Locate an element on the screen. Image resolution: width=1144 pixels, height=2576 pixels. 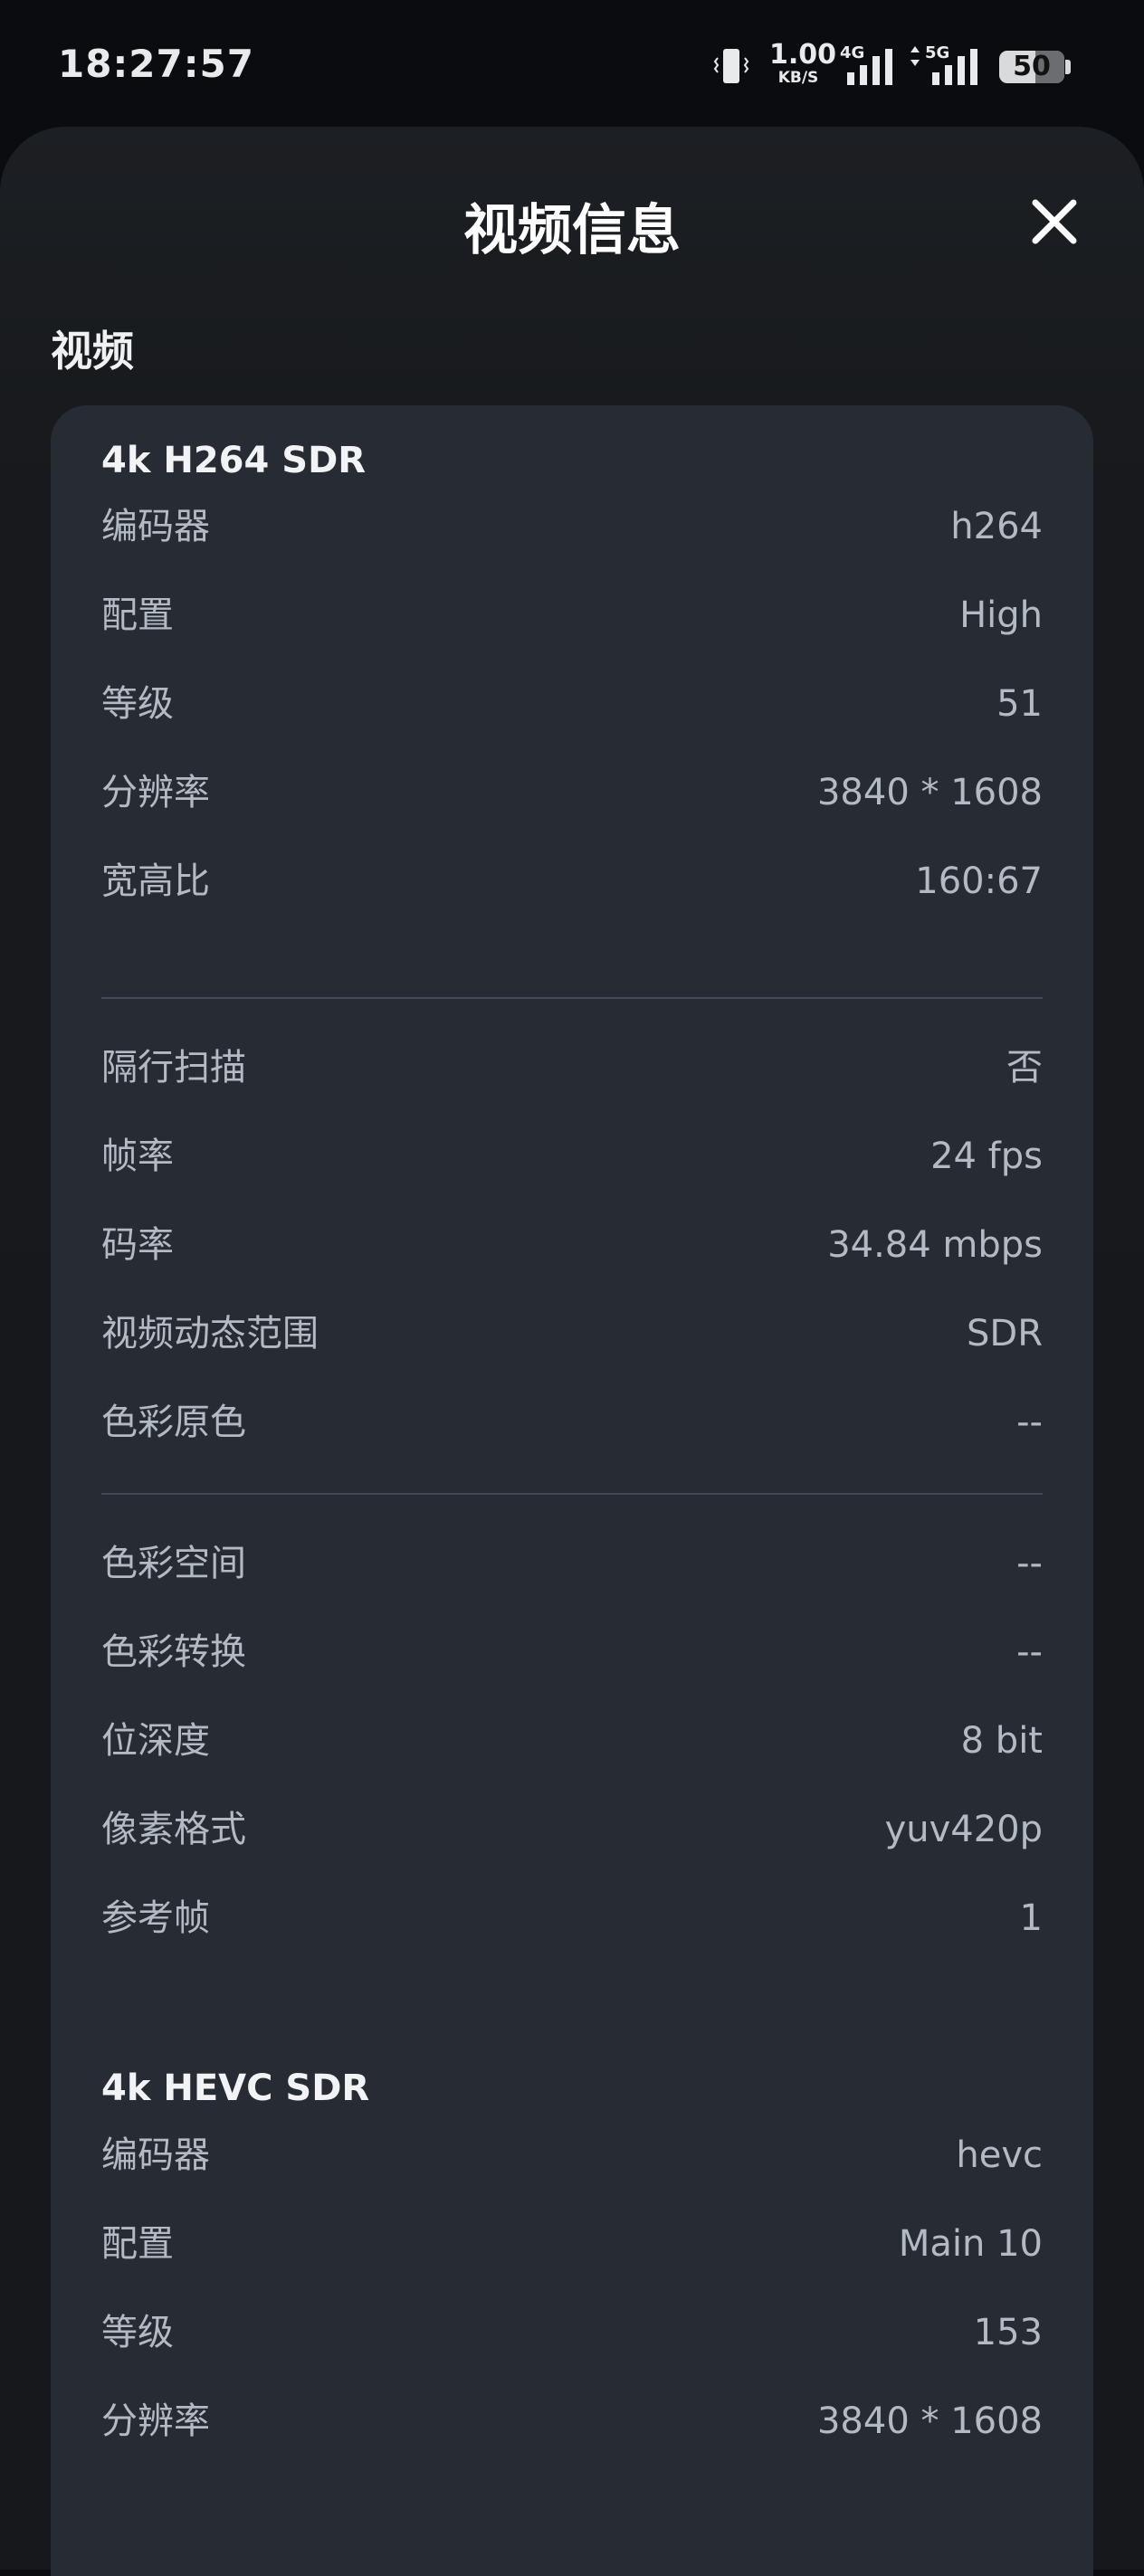
info-value: 否 is located at coordinates (1024, 1067).